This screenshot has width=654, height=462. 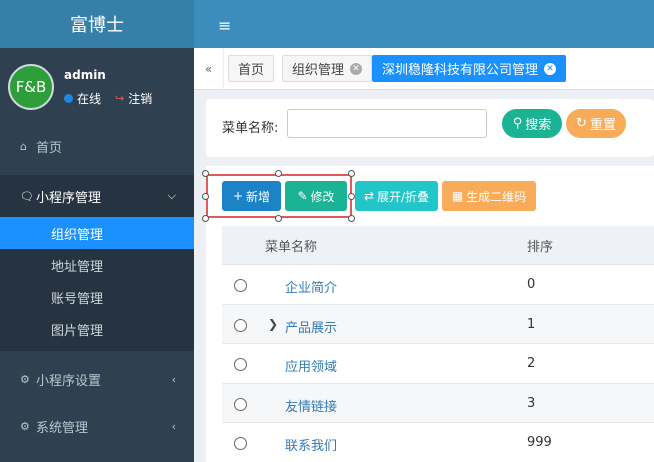 I want to click on search-button-label: 搜索, so click(x=538, y=125).